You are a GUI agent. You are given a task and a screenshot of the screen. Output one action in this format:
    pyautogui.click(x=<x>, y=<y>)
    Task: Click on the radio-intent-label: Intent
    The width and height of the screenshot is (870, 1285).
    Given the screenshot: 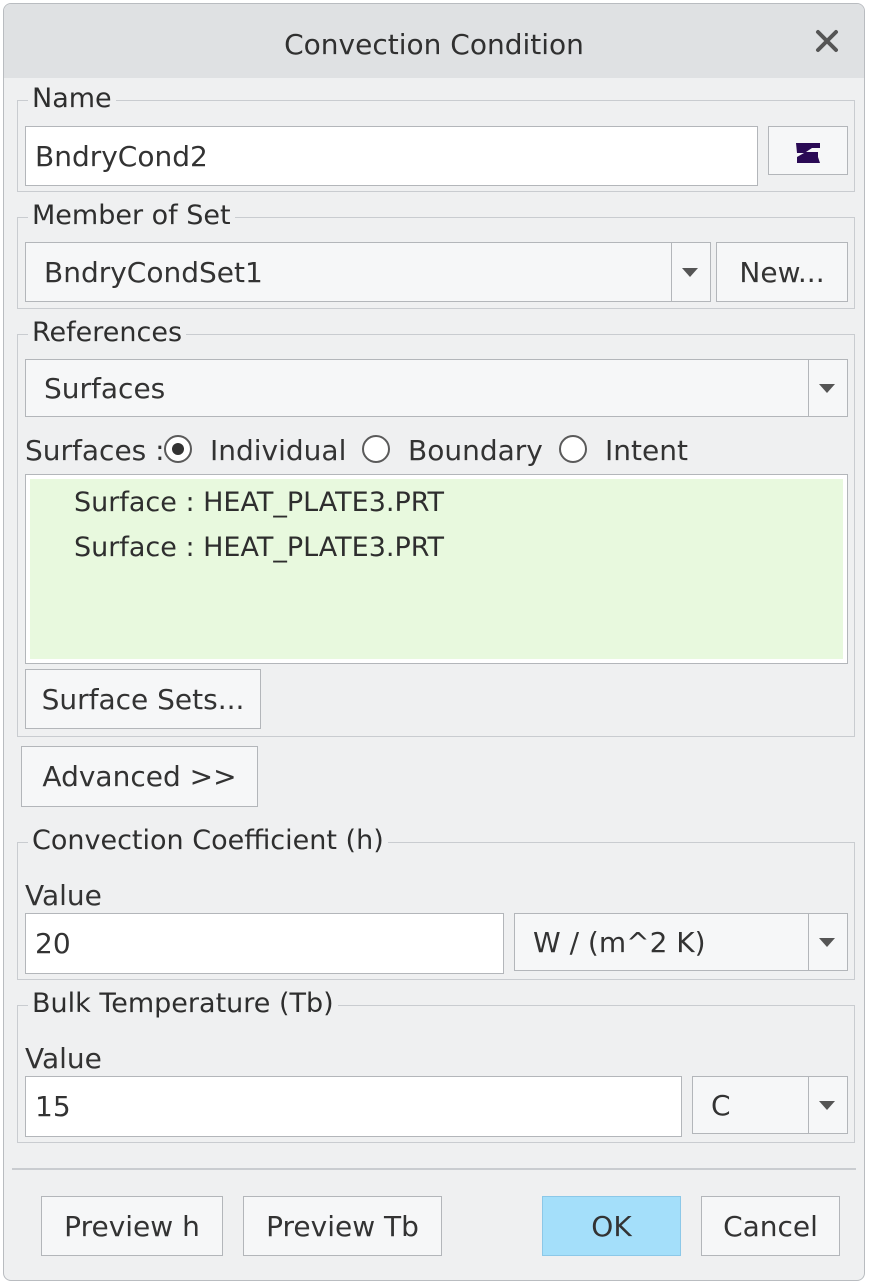 What is the action you would take?
    pyautogui.click(x=646, y=450)
    